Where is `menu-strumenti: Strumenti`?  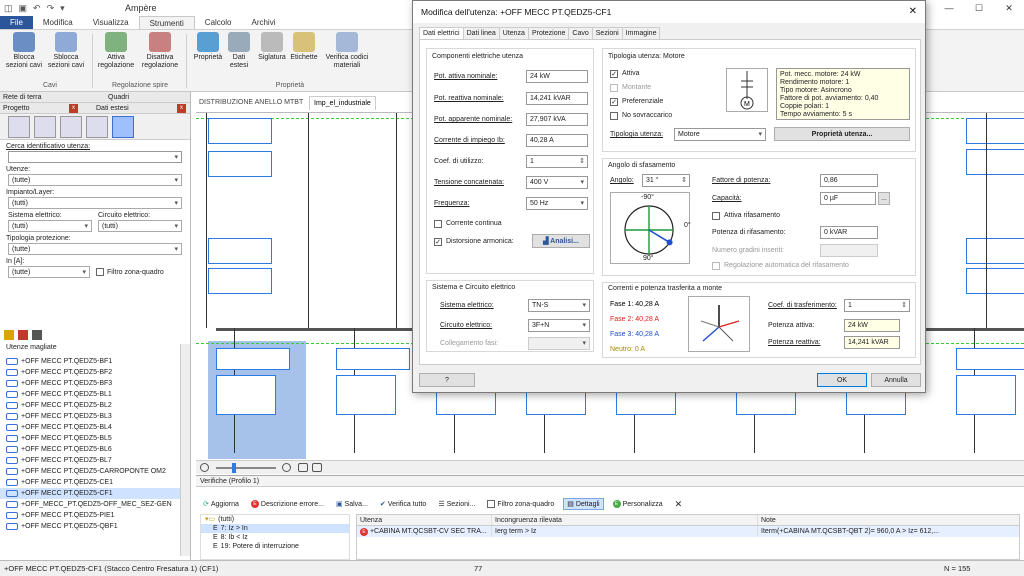 menu-strumenti: Strumenti is located at coordinates (166, 22).